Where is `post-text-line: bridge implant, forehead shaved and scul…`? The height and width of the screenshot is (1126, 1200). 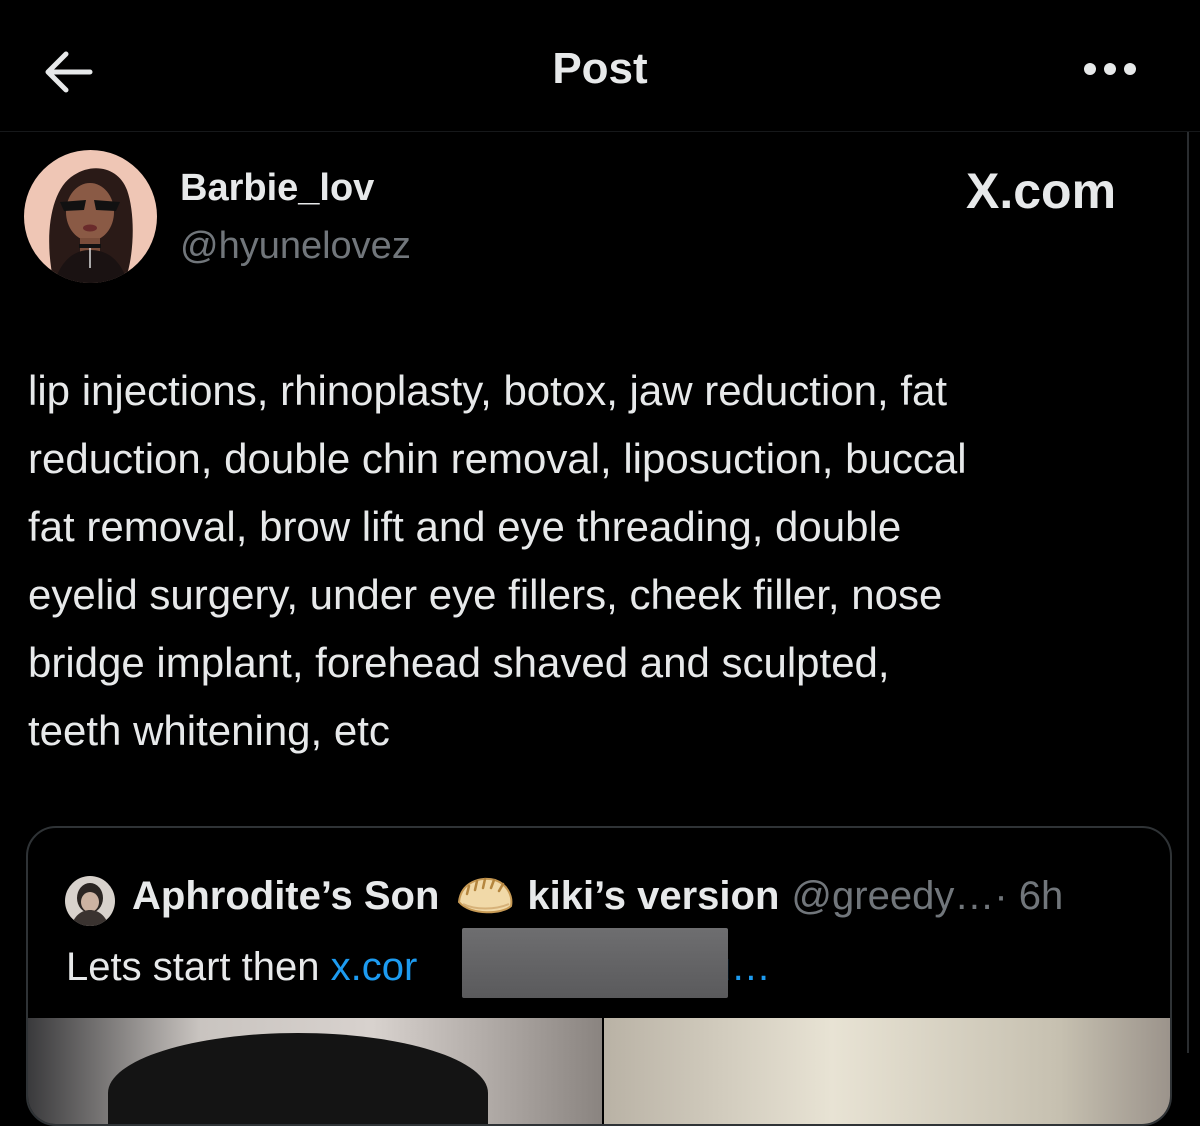
post-text-line: bridge implant, forehead shaved and scul… is located at coordinates (459, 662).